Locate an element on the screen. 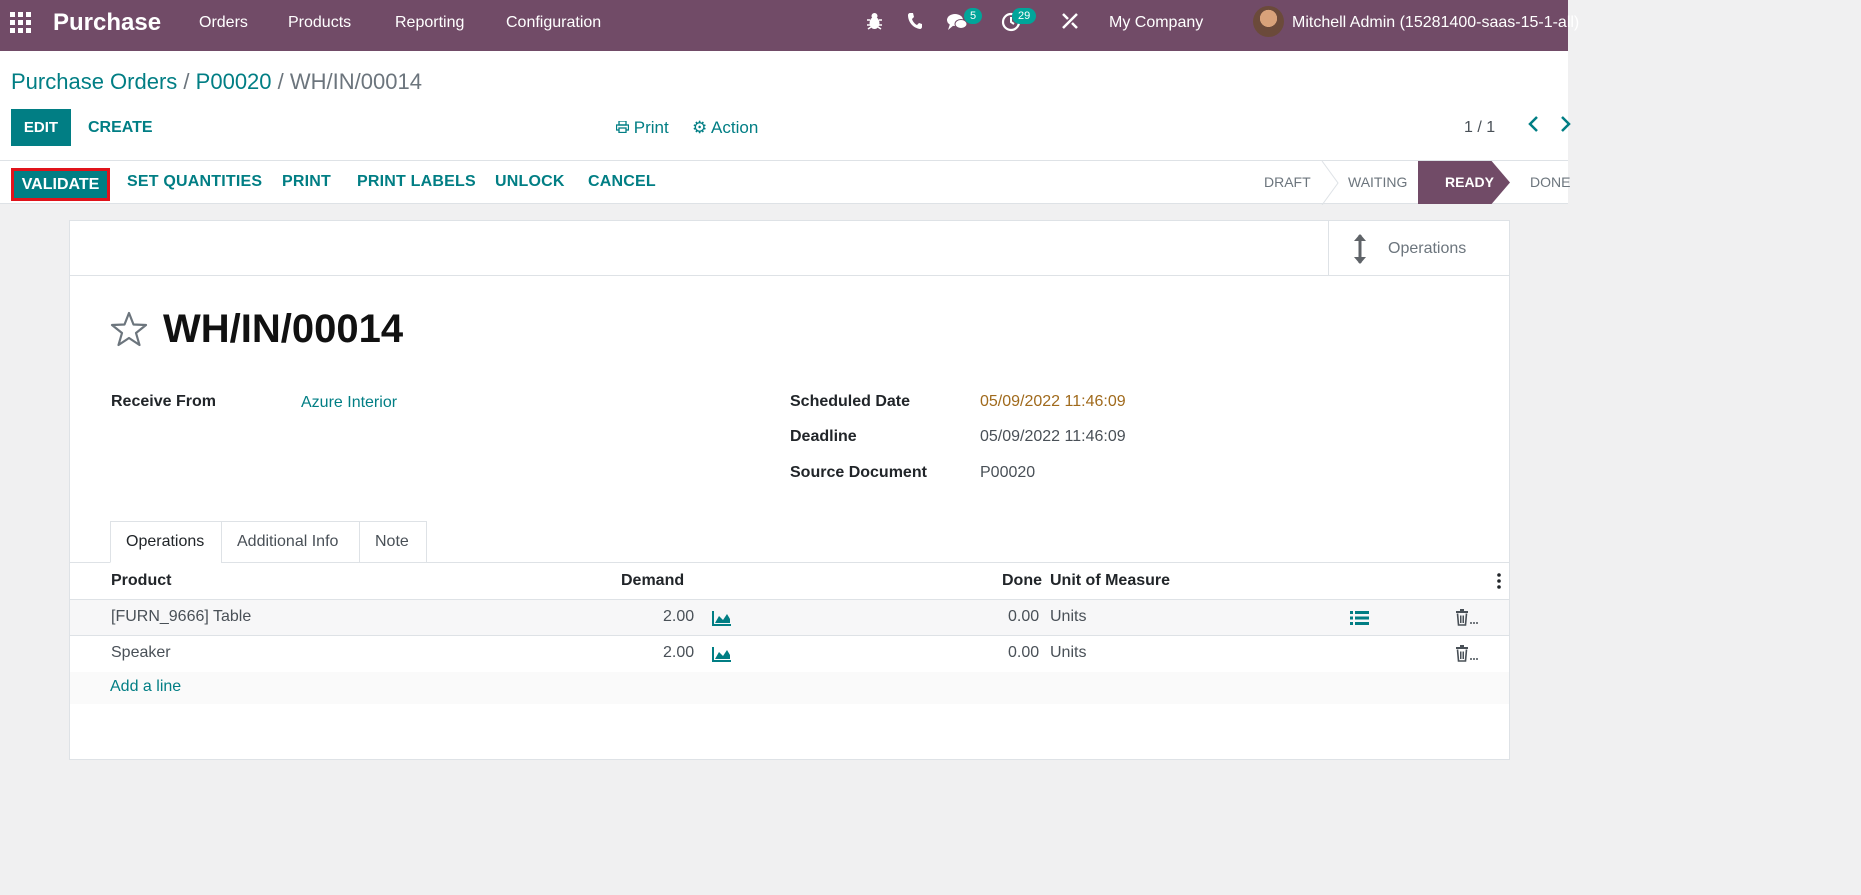  activity-badge: 29 is located at coordinates (1024, 16).